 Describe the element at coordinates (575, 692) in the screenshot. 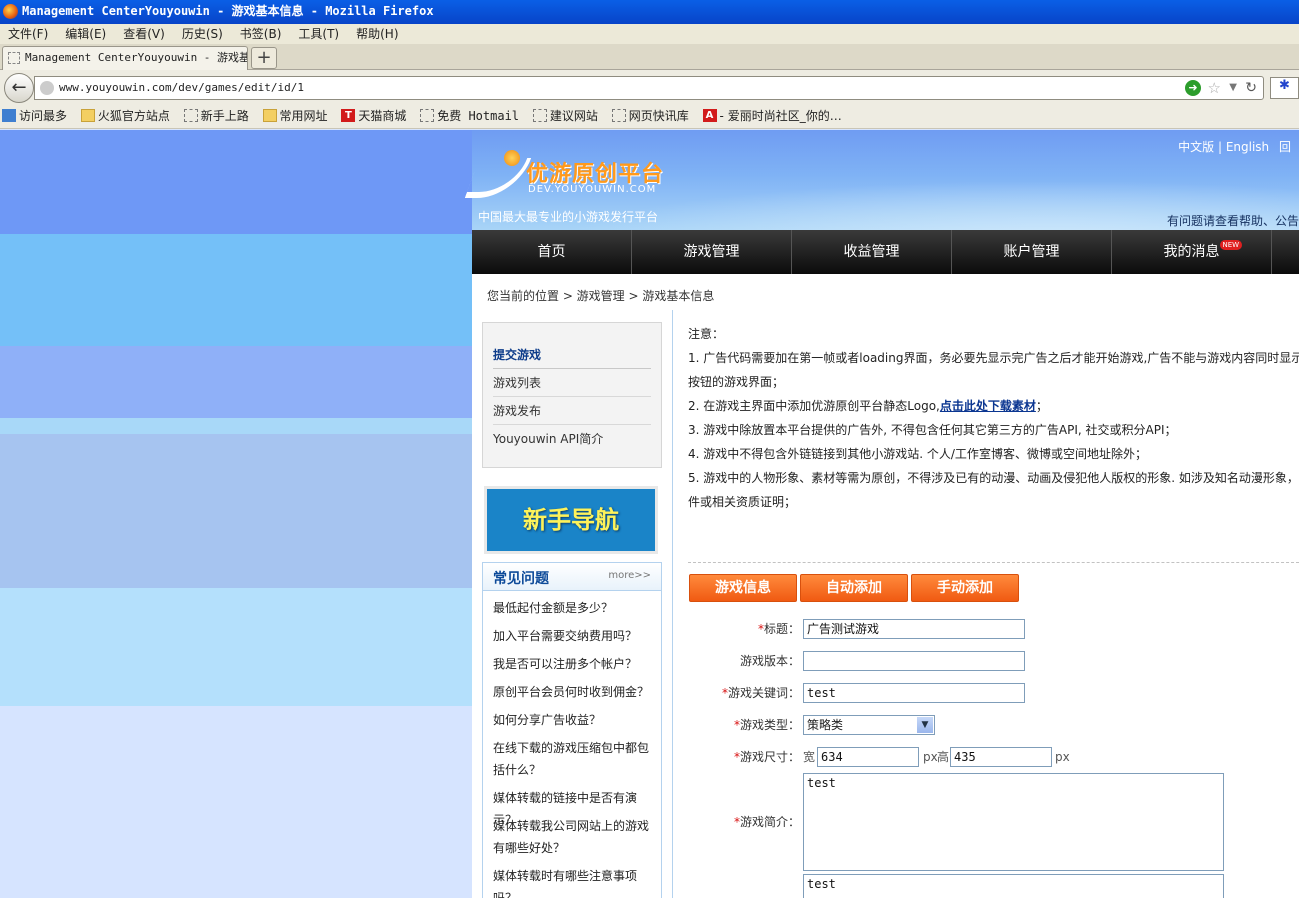

I see `faq-item: 原创平台会员何时收到佣金？` at that location.